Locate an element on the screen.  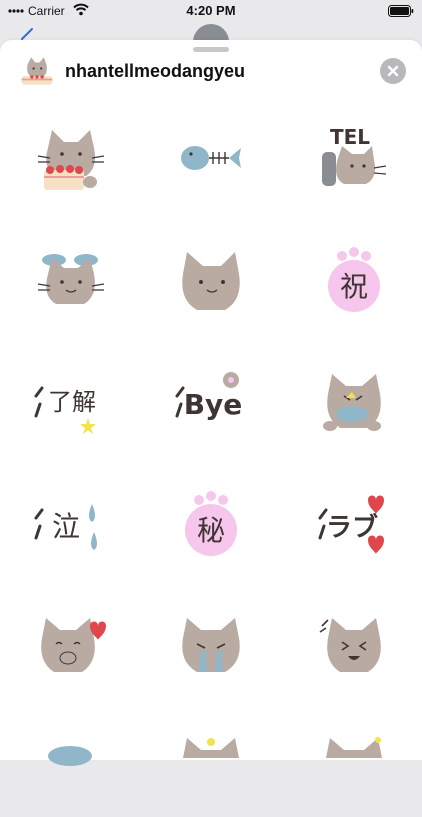
close-x-icon is located at coordinates (393, 71).